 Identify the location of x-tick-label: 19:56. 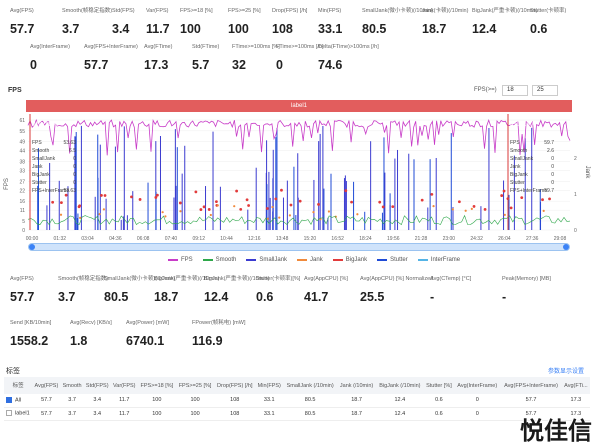
(393, 239).